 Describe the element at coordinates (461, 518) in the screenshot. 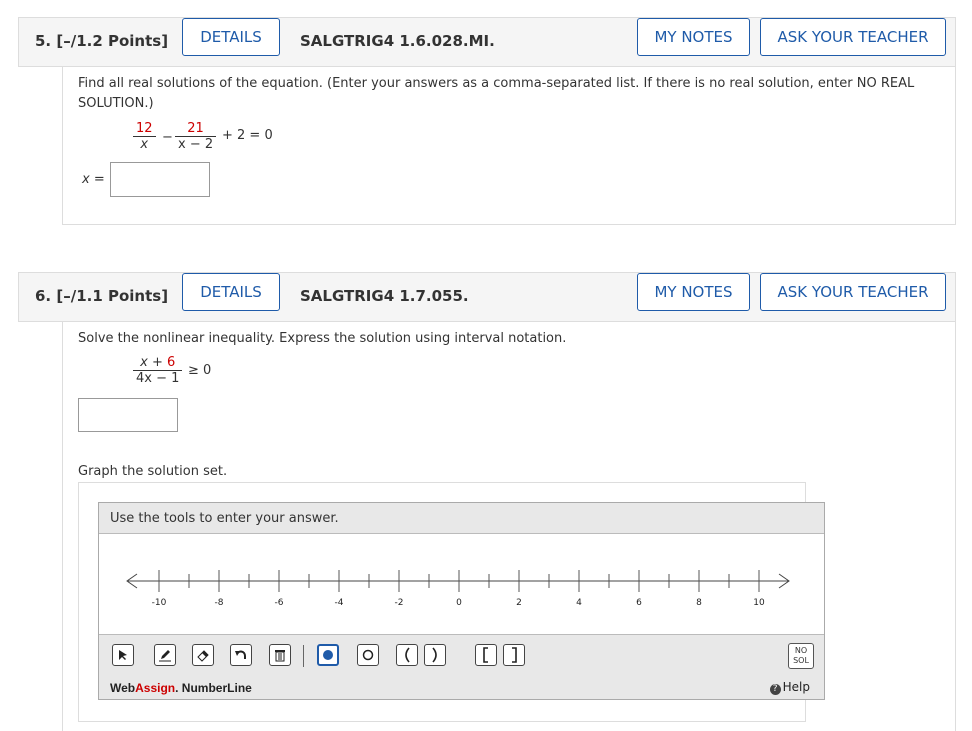

I see `numberline-instruction-bar: Use the tools to enter your answer.` at that location.